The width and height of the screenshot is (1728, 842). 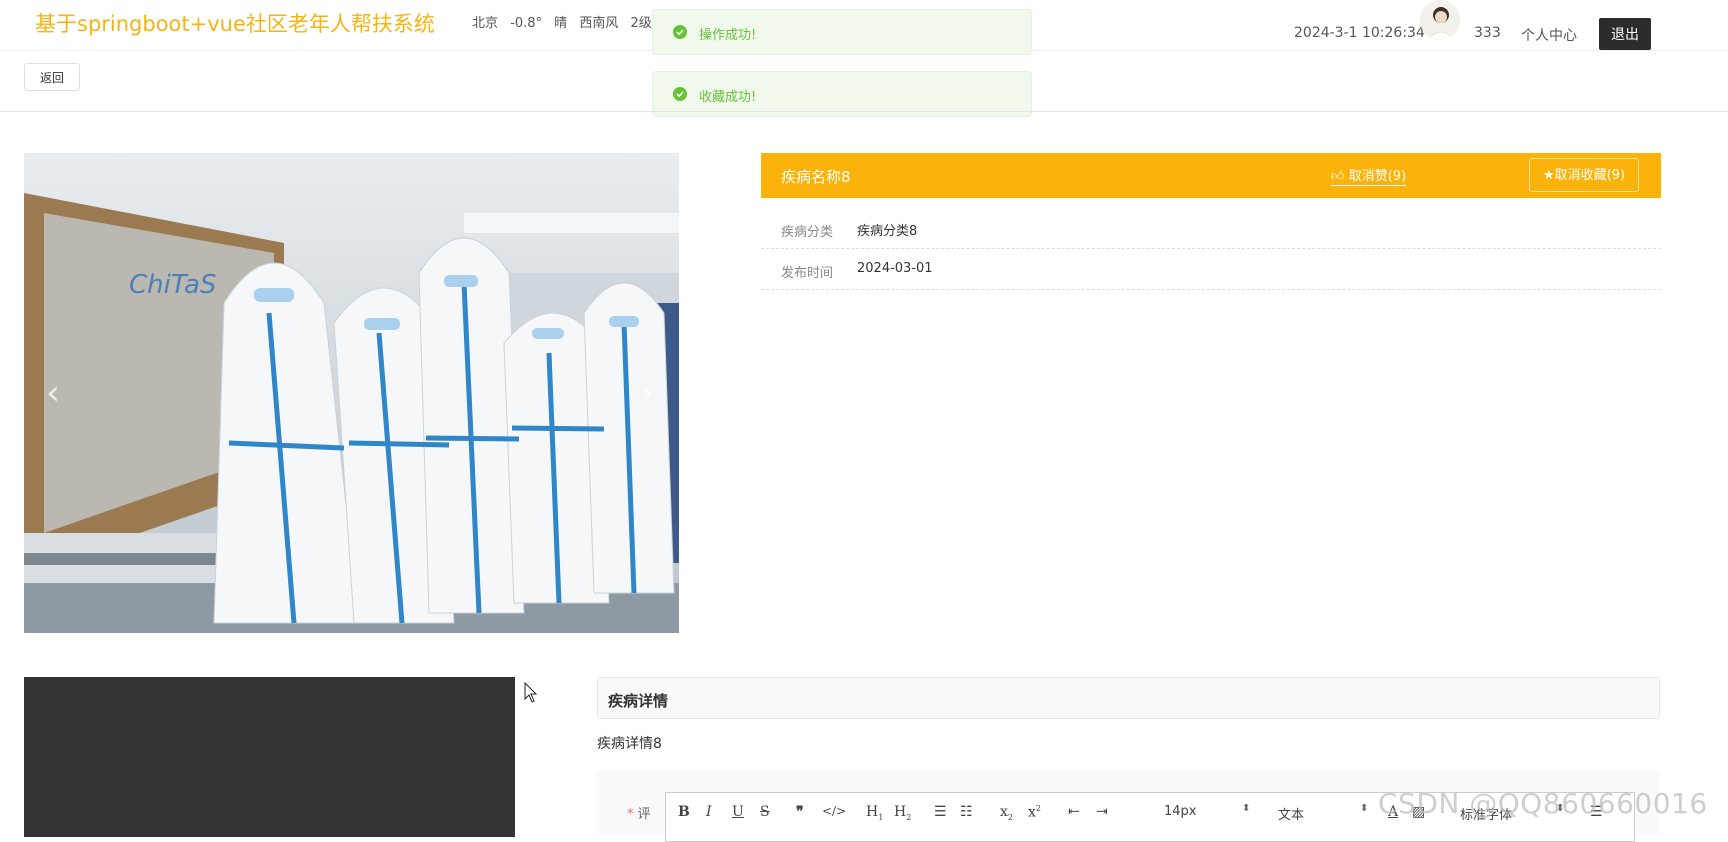 I want to click on superscript-icon: x2, so click(x=1034, y=812).